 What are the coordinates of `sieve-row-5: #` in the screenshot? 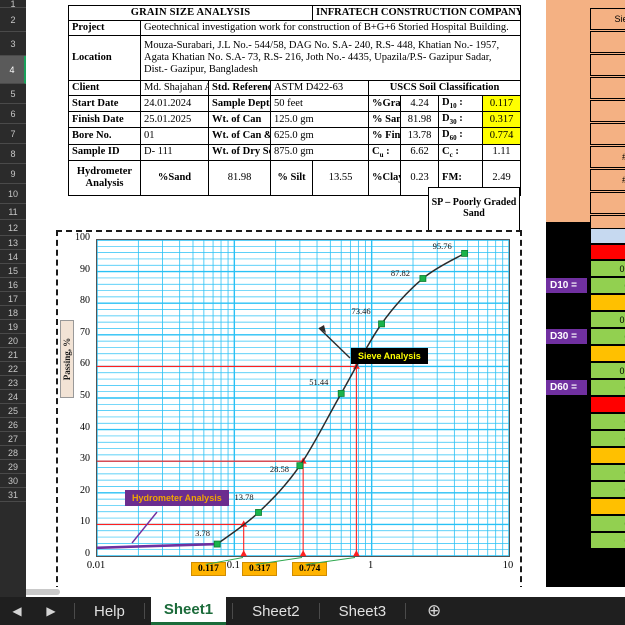 It's located at (607, 134).